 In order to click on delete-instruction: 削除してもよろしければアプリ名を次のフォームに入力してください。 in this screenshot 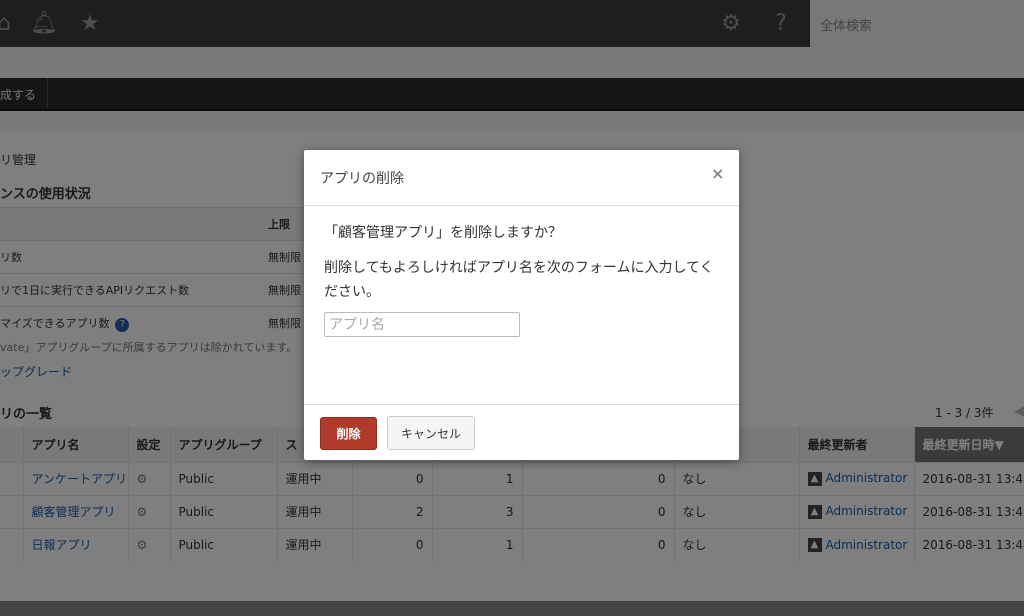, I will do `click(519, 280)`.